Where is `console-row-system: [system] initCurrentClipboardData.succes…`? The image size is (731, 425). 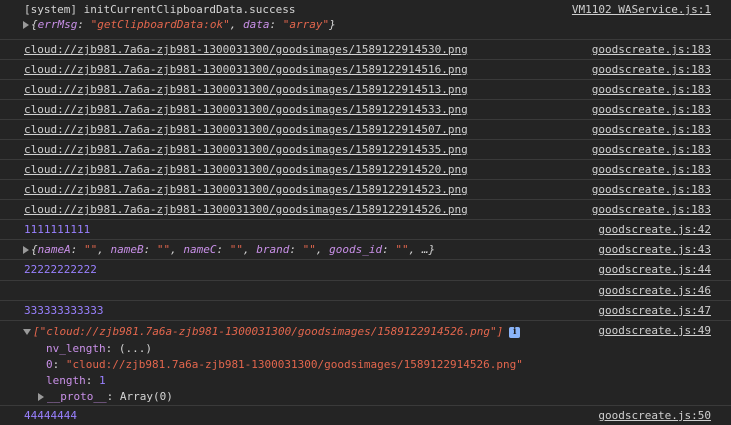 console-row-system: [system] initCurrentClipboardData.succes… is located at coordinates (365, 20).